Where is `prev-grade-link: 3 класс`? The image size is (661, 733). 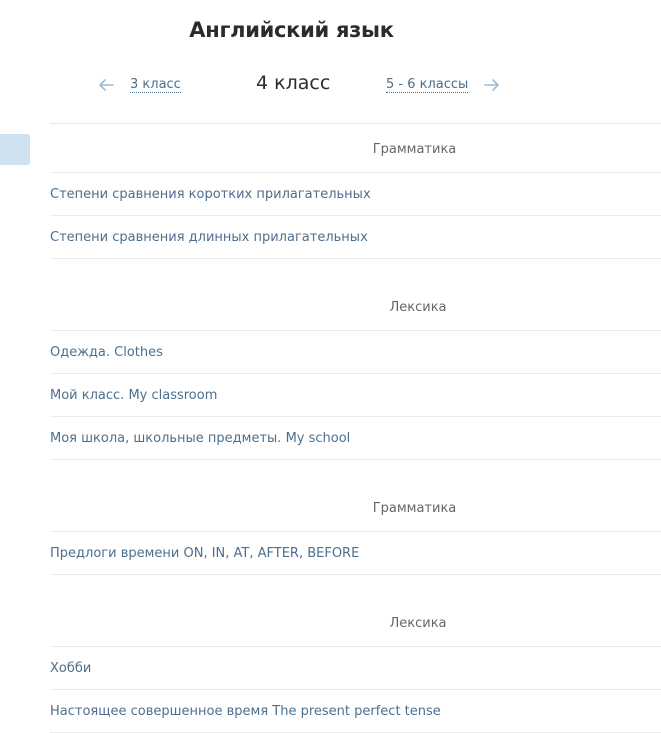 prev-grade-link: 3 класс is located at coordinates (155, 85).